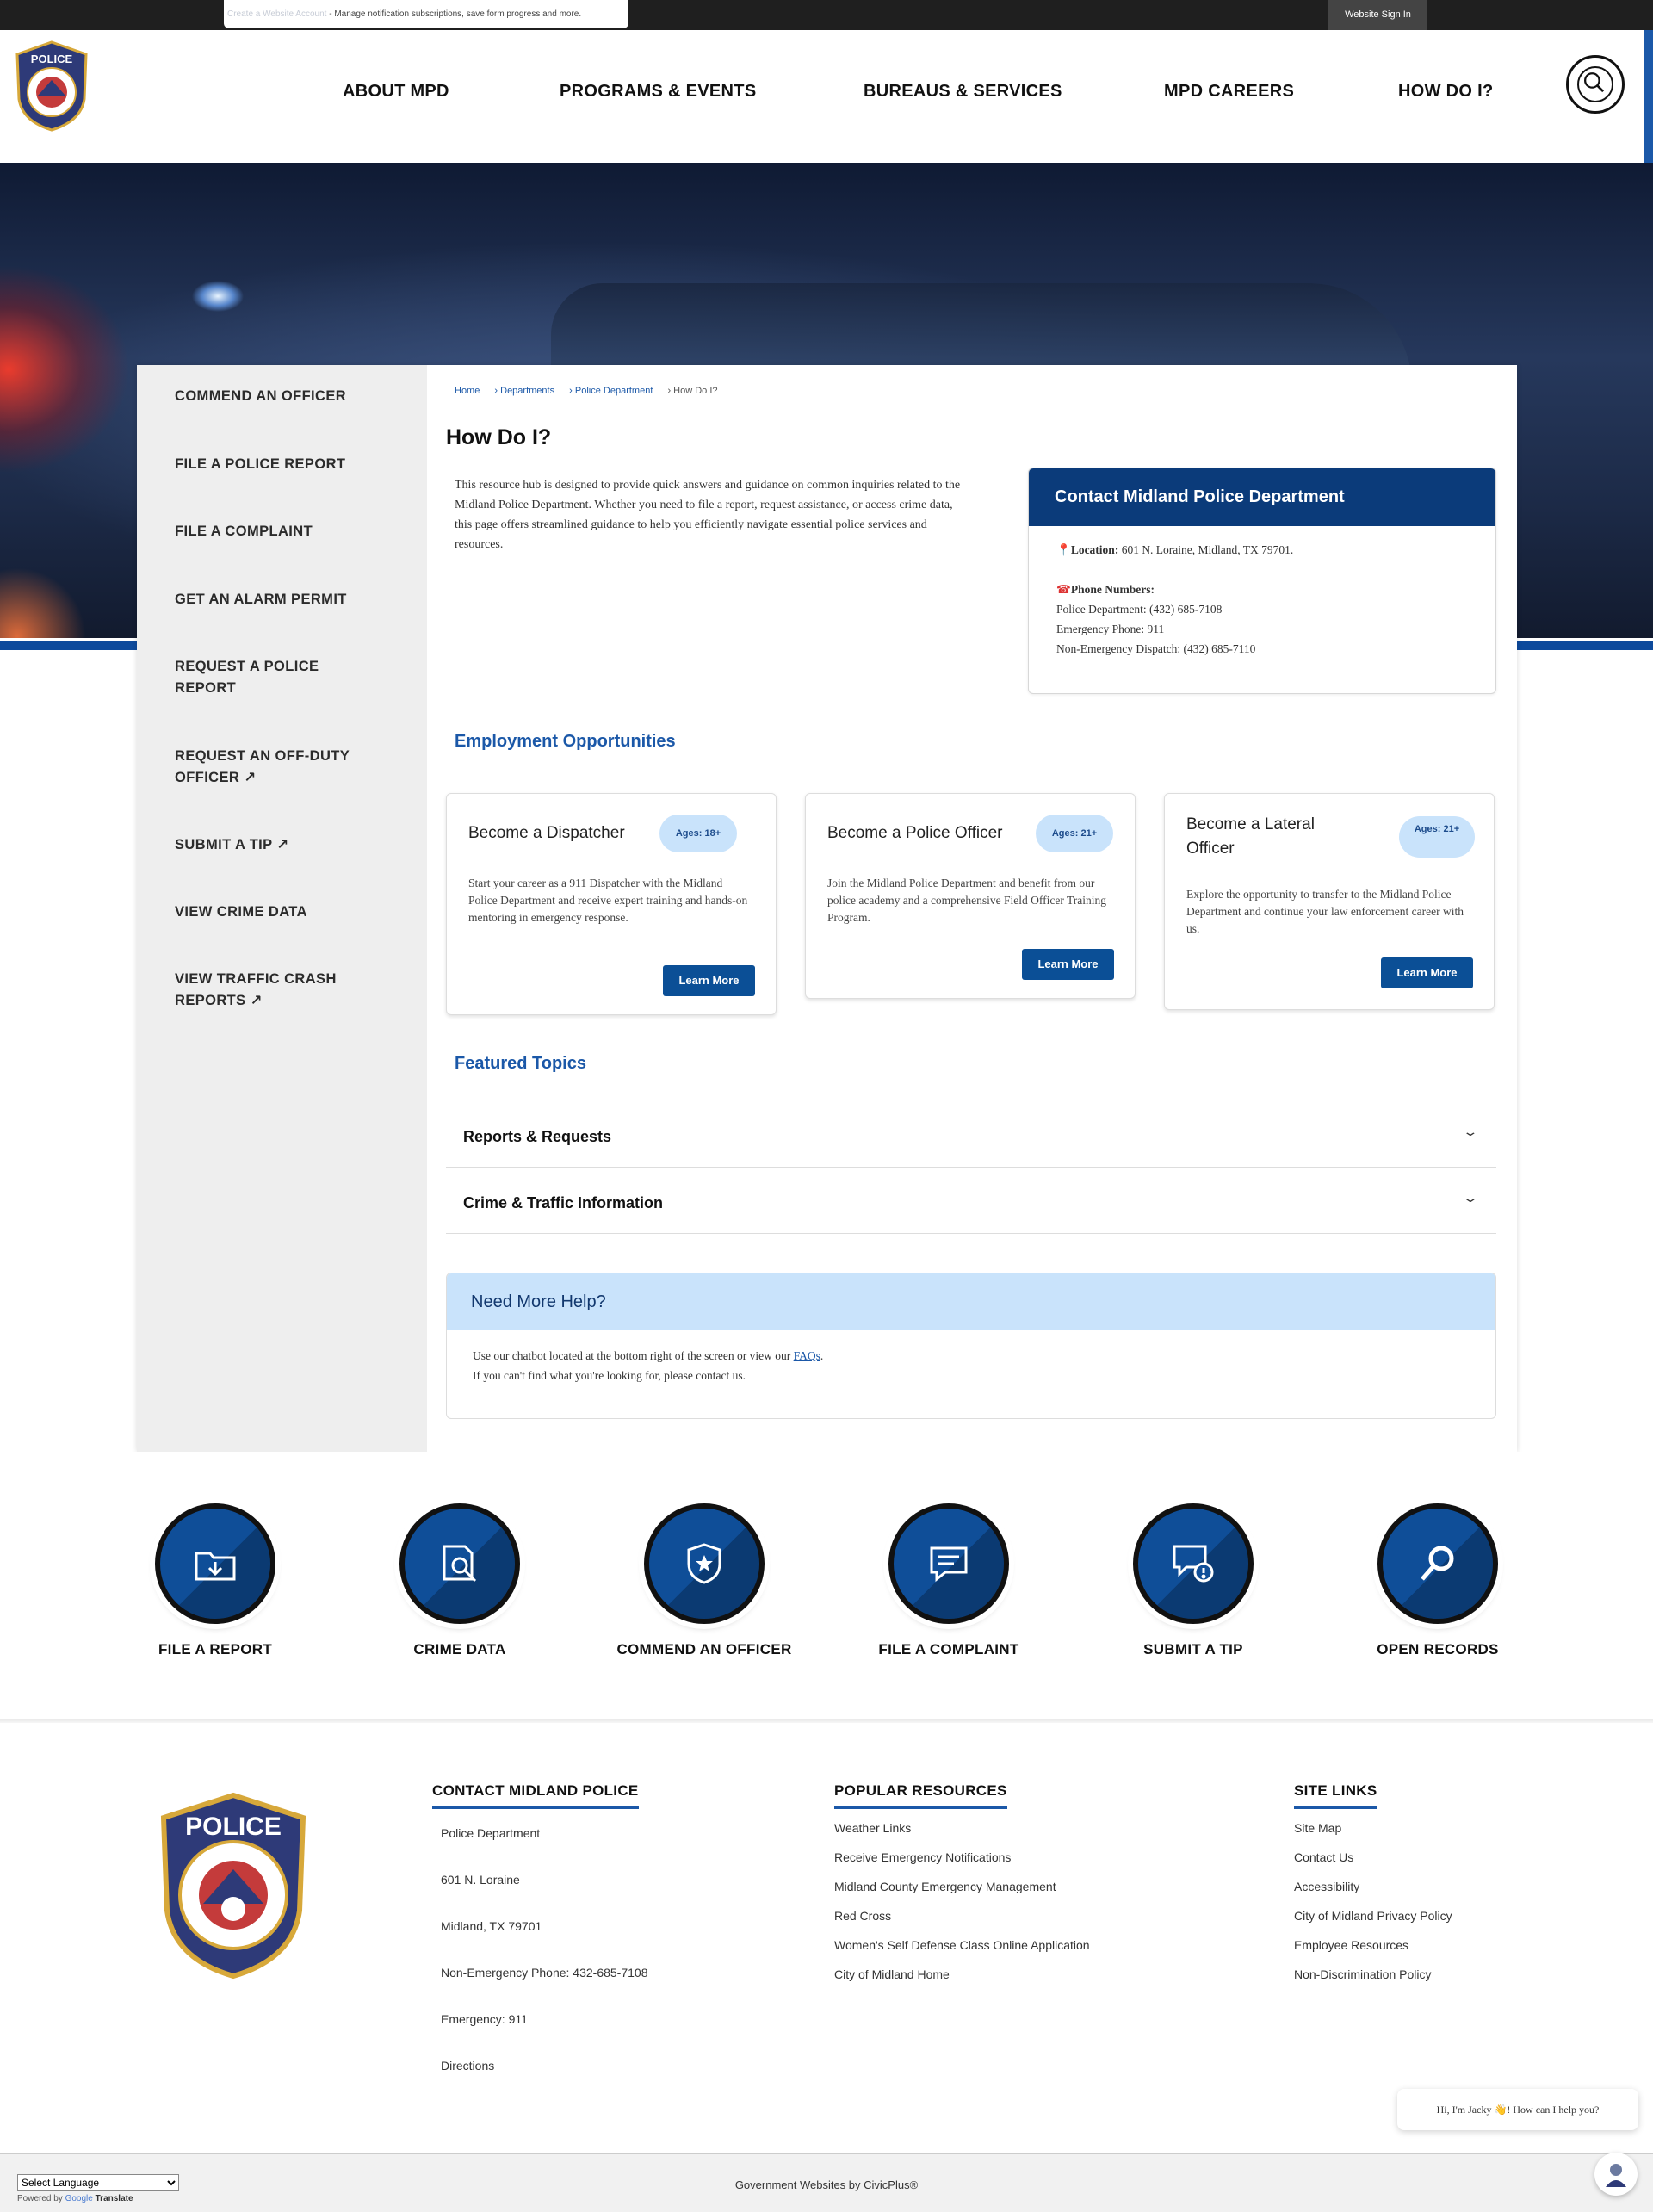 The image size is (1653, 2212). I want to click on footer-site-link: Employee Resources, so click(1373, 1952).